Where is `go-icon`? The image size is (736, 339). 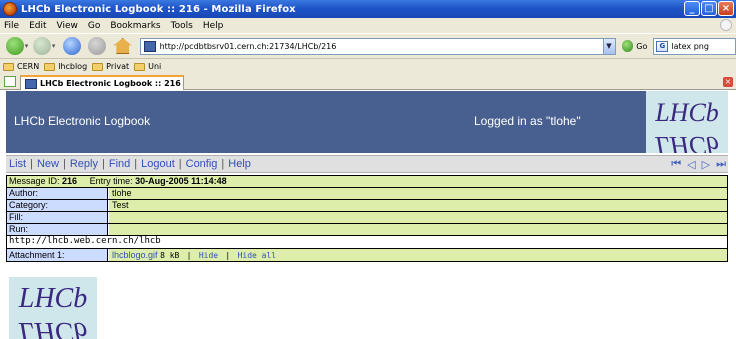 go-icon is located at coordinates (627, 46).